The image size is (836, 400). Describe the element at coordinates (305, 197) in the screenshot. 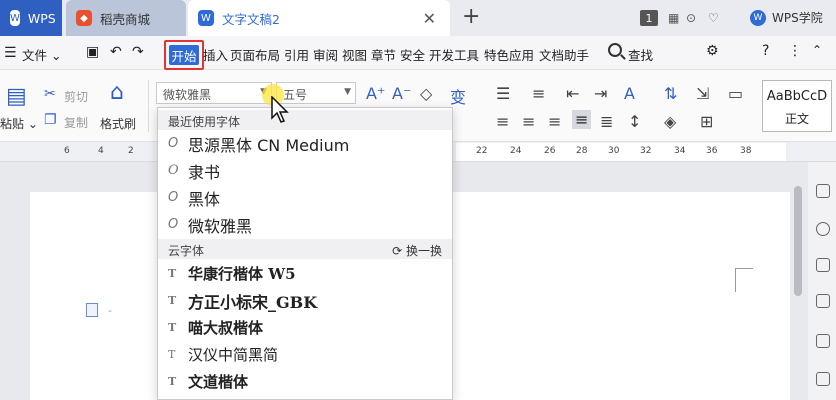

I see `font-option: O 黑体` at that location.